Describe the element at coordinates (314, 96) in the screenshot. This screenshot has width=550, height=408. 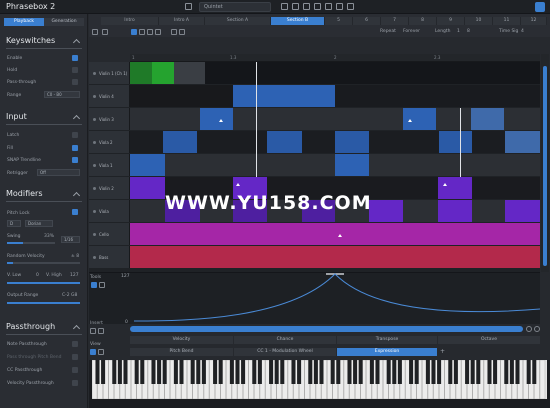
I see `lane: Violin 4` at that location.